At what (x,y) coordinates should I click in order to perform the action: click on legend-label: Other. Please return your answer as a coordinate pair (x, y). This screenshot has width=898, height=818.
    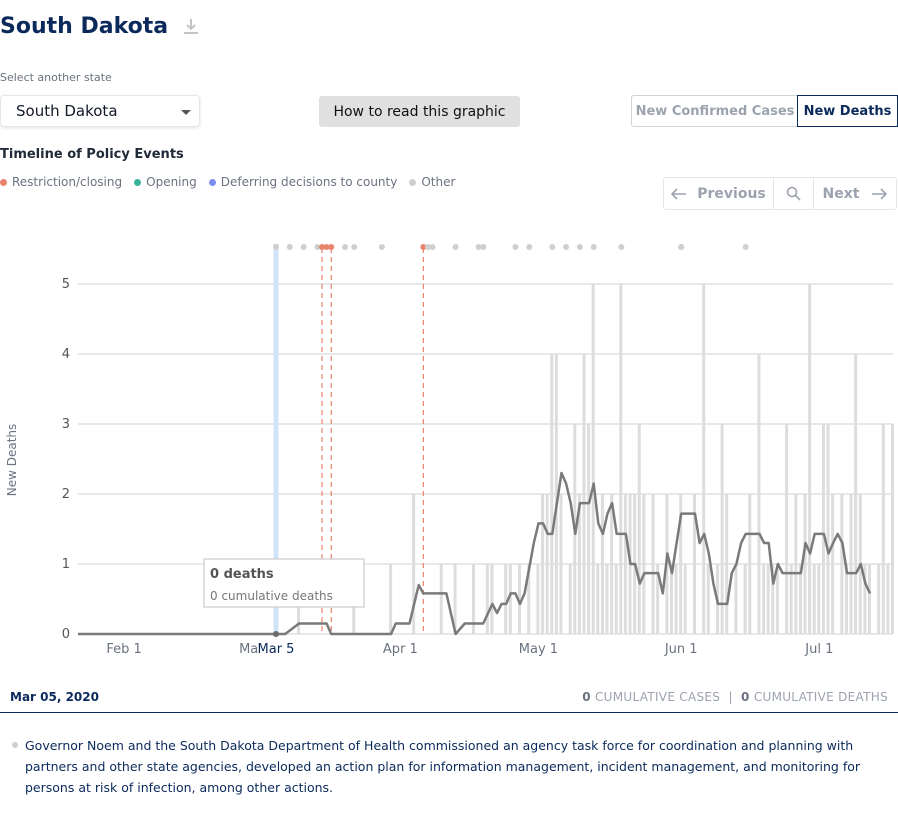
    Looking at the image, I should click on (438, 182).